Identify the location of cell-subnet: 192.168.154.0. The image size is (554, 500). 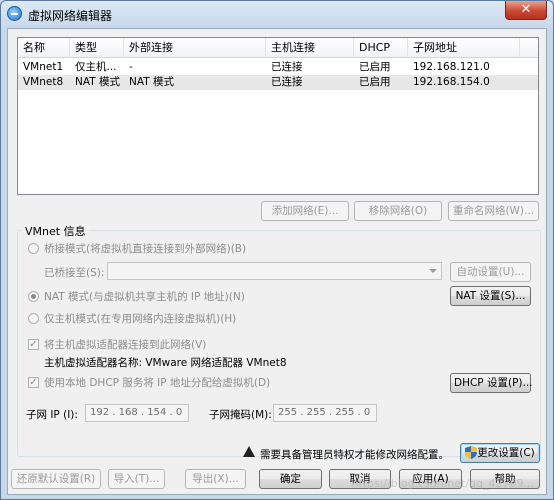
(451, 82).